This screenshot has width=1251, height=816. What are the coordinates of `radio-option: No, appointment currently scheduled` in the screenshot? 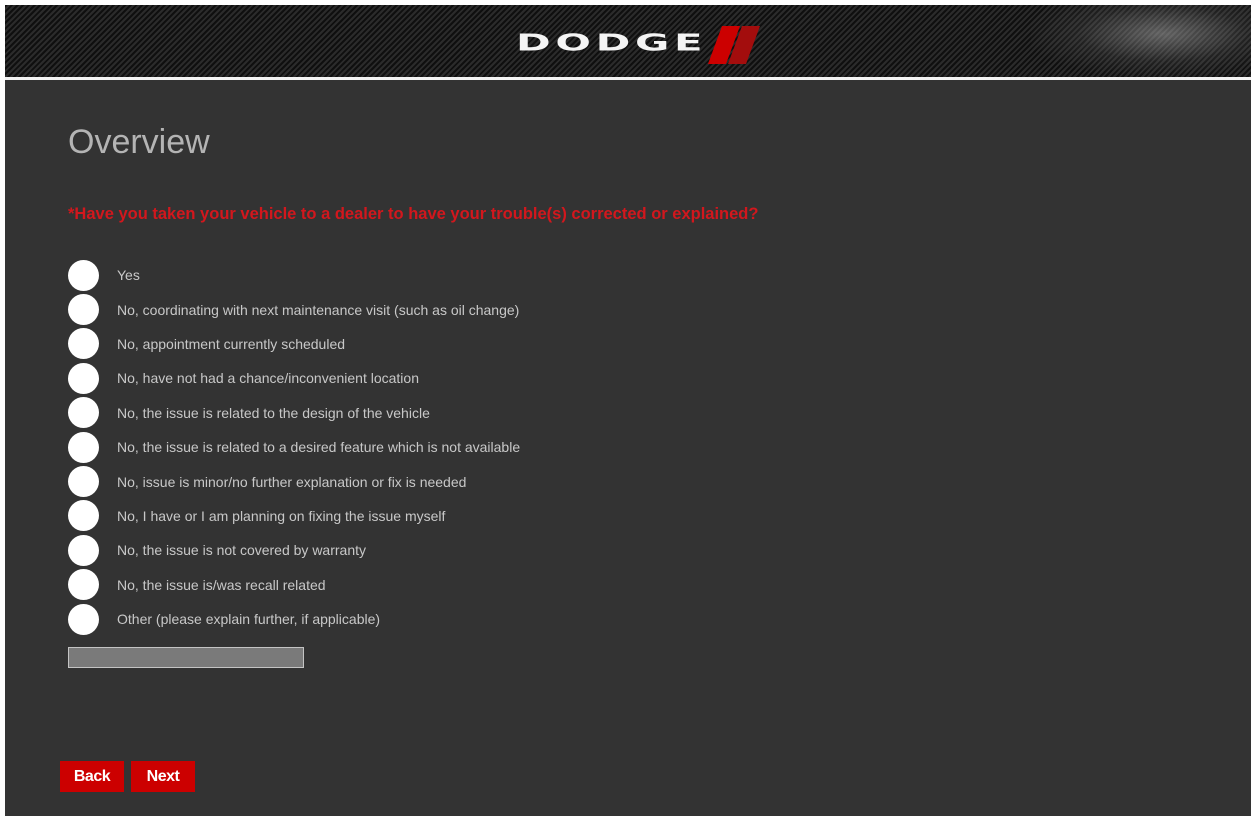 It's located at (418, 344).